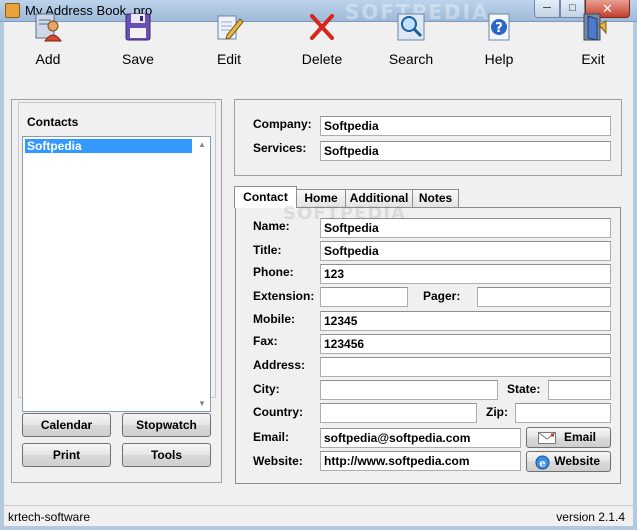 Image resolution: width=637 pixels, height=530 pixels. What do you see at coordinates (273, 272) in the screenshot?
I see `phone-label: Phone:` at bounding box center [273, 272].